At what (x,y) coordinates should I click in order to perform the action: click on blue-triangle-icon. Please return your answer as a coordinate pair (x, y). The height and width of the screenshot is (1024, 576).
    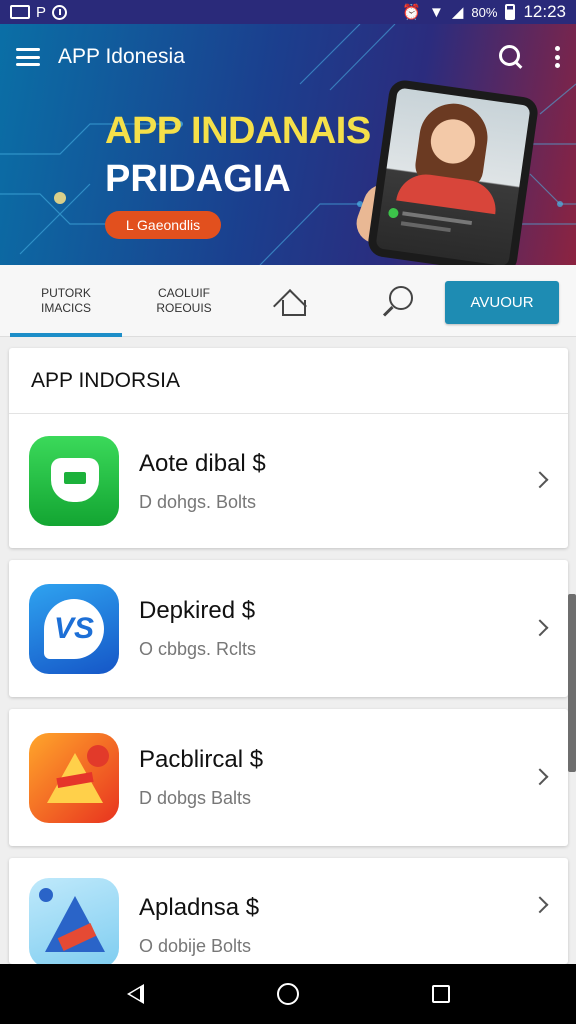
    Looking at the image, I should click on (74, 921).